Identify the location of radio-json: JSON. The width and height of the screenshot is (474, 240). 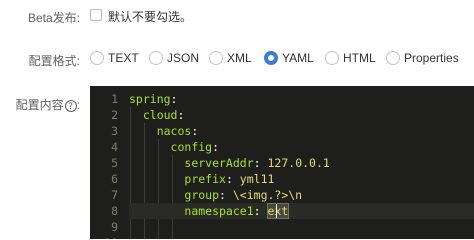
(174, 58).